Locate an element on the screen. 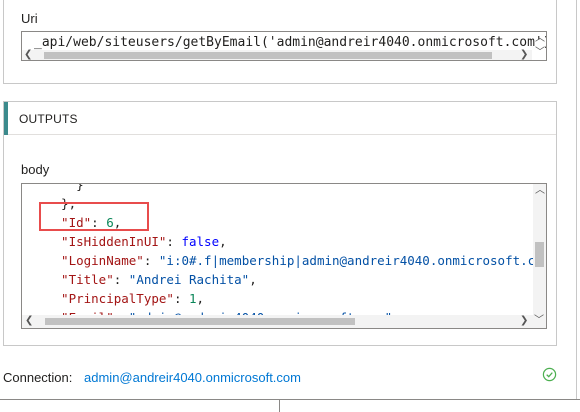  connection-label: Connection: is located at coordinates (38, 377).